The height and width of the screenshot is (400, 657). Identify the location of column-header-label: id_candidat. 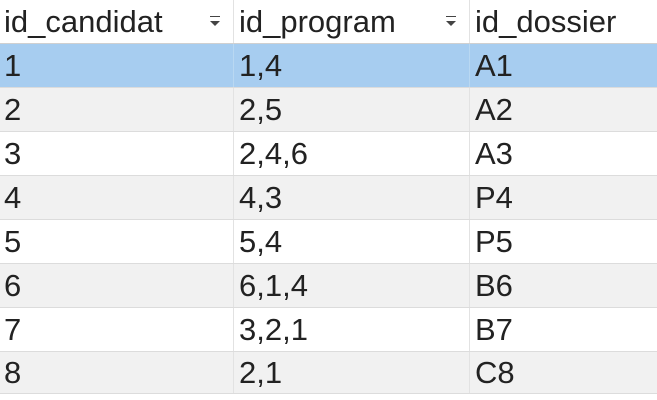
(83, 21).